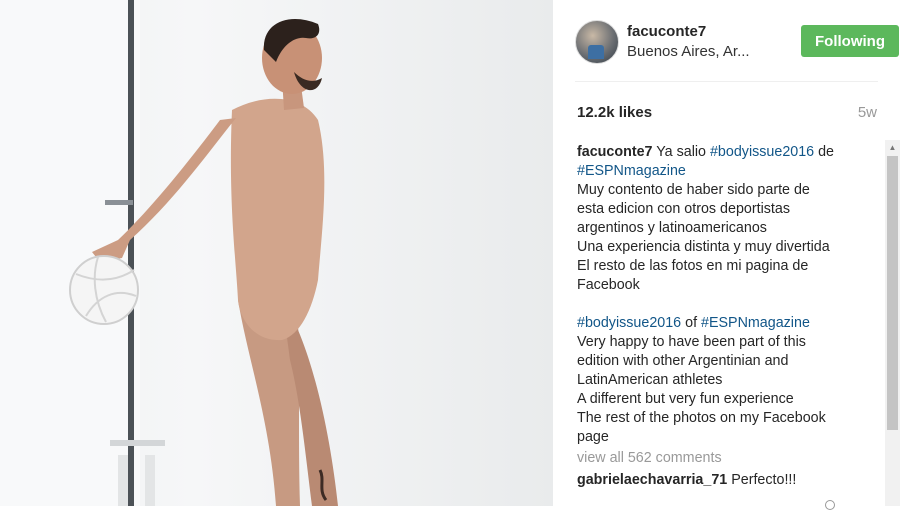  Describe the element at coordinates (683, 209) in the screenshot. I see `caption-line-4: esta edicion con otros deportistas` at that location.